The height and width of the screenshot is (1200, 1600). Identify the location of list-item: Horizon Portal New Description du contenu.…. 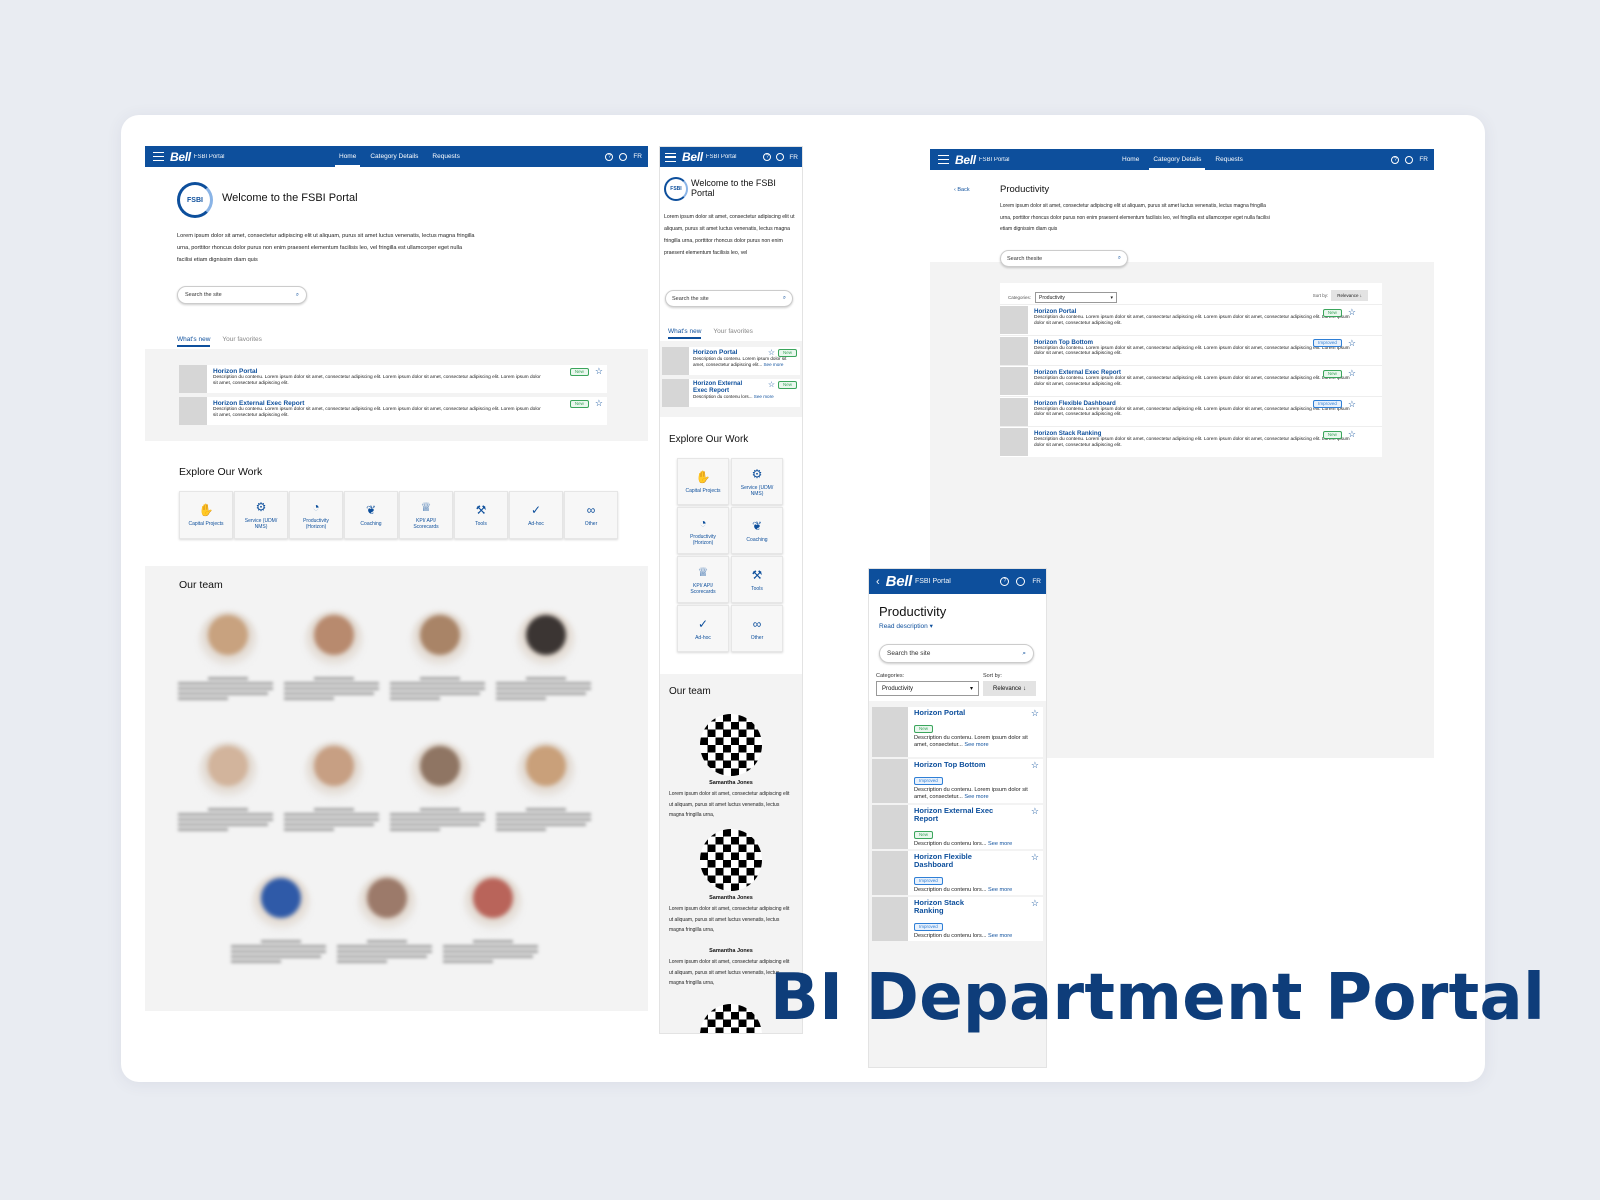
(957, 732).